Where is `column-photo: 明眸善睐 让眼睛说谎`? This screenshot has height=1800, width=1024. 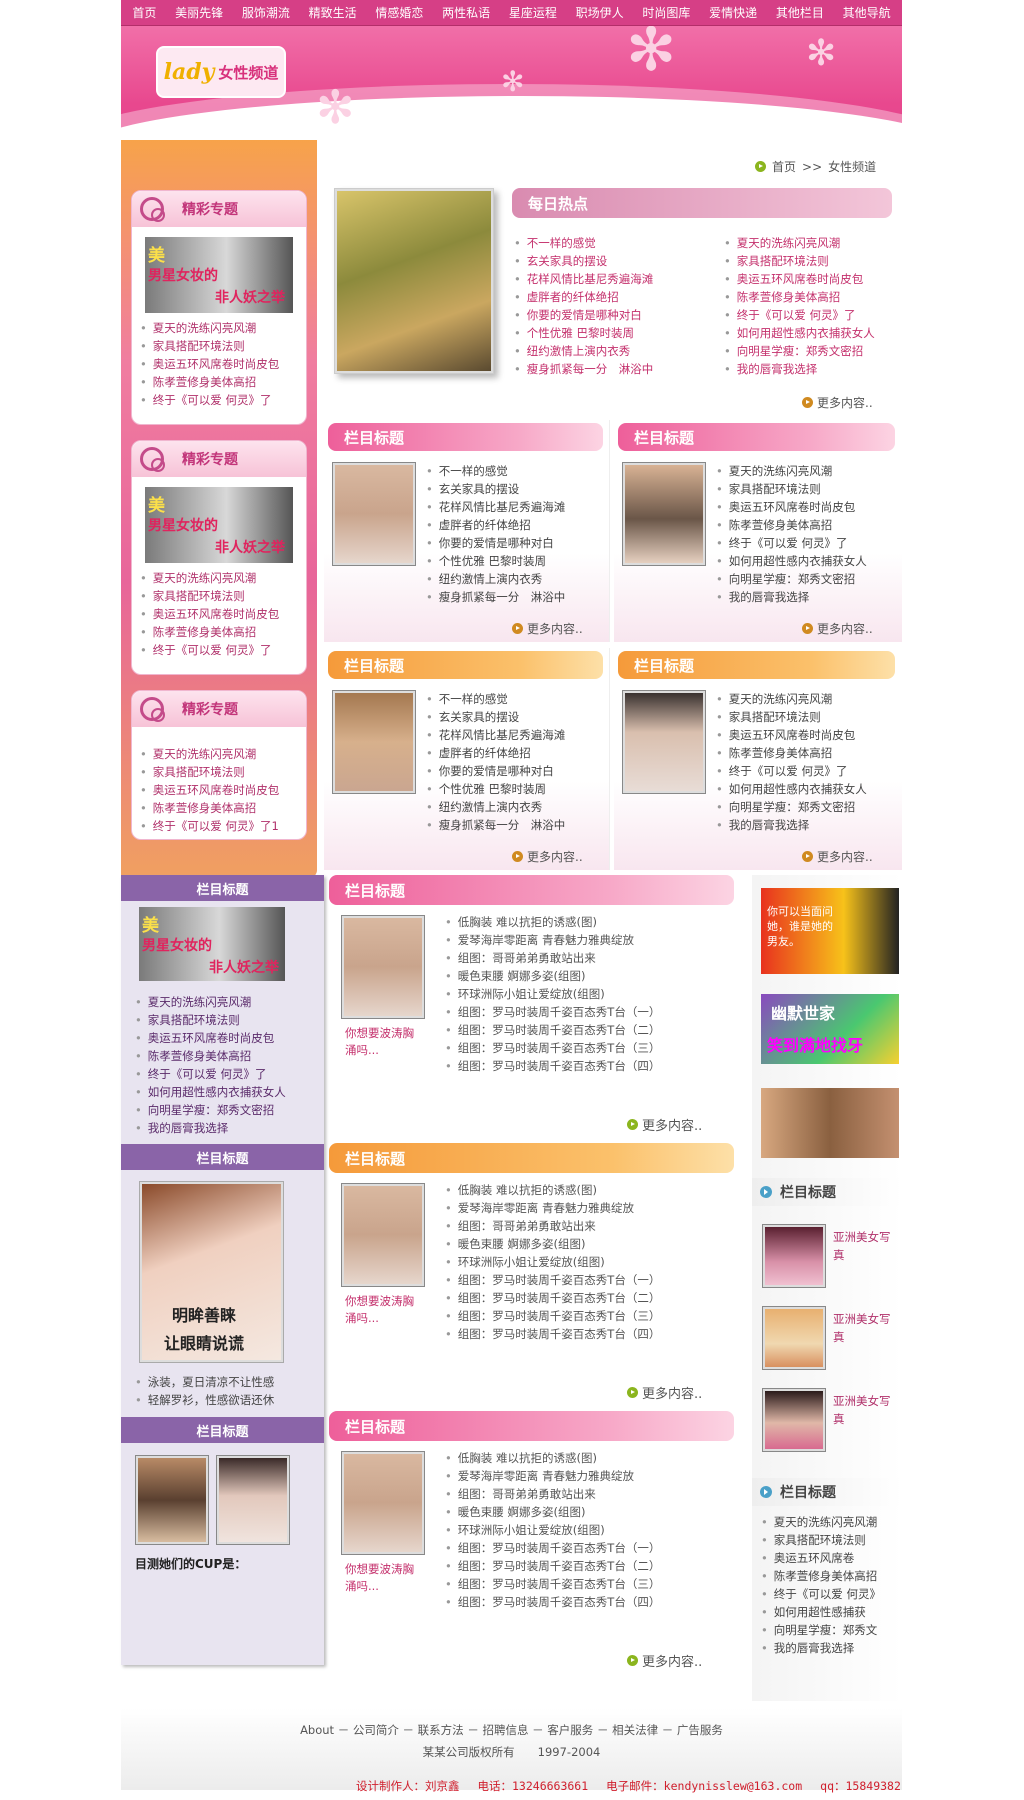 column-photo: 明眸善睐 让眼睛说谎 is located at coordinates (211, 1272).